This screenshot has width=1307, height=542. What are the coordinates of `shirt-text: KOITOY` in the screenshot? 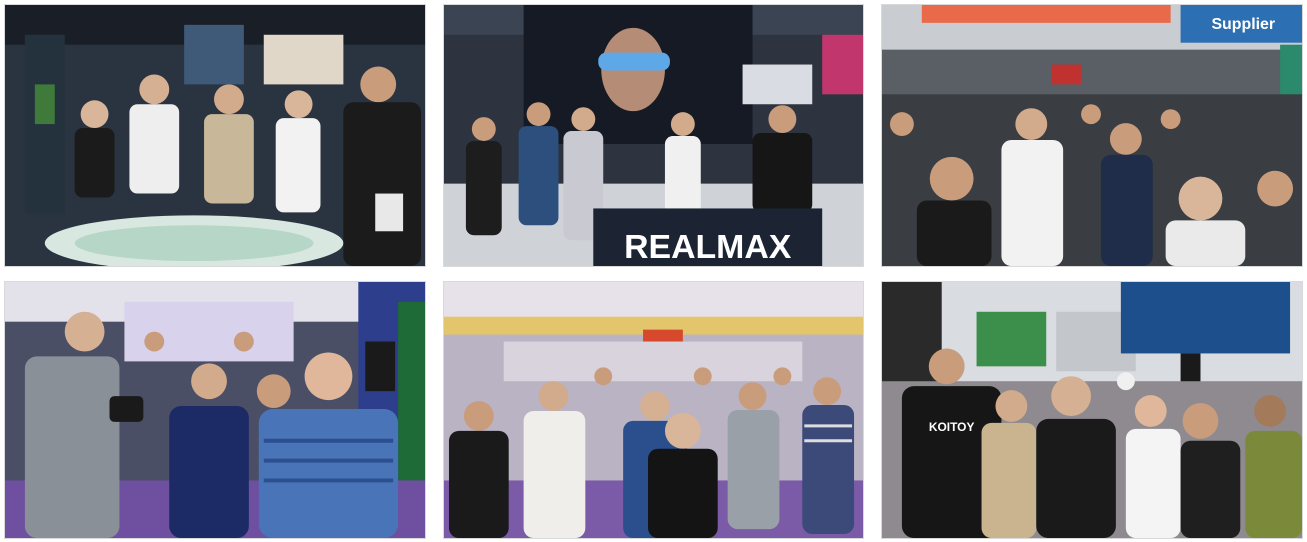 It's located at (952, 427).